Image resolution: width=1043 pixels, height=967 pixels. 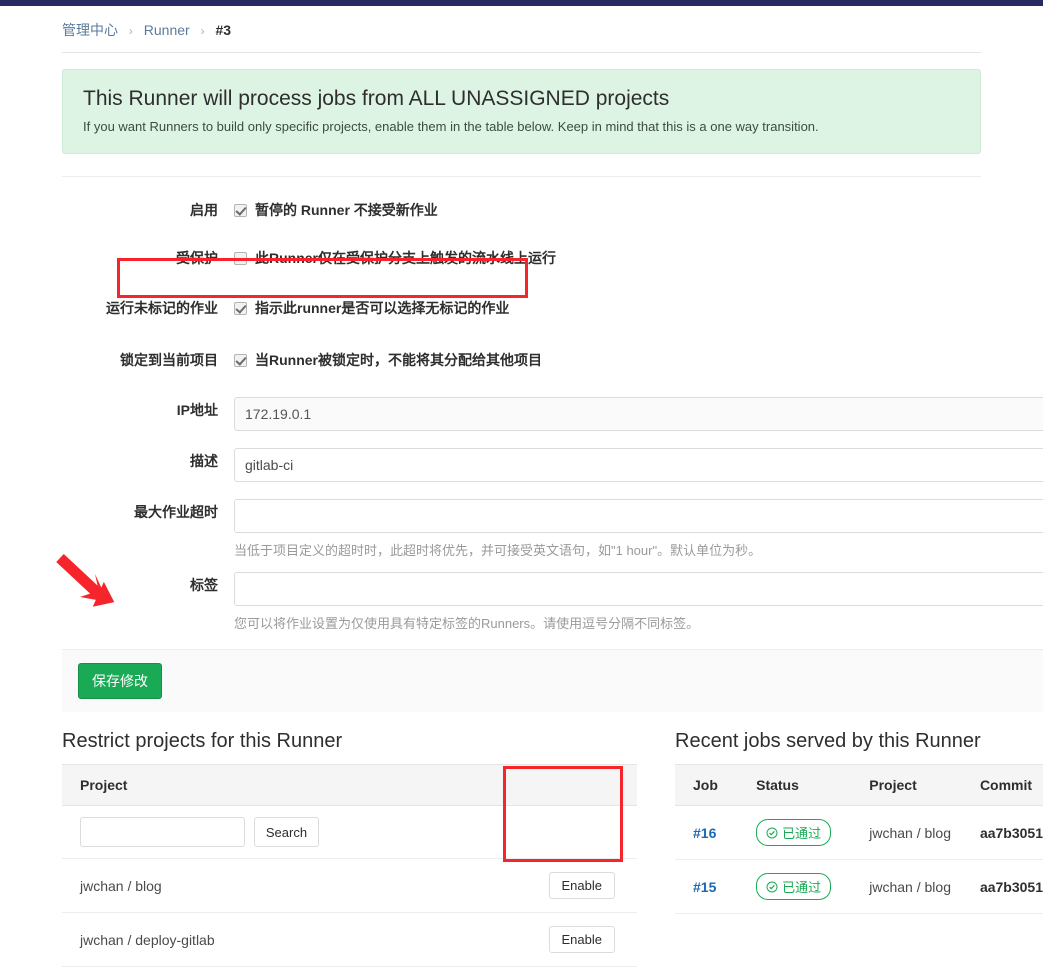 I want to click on jobs-header-row: Job Status Project Commit, so click(x=859, y=785).